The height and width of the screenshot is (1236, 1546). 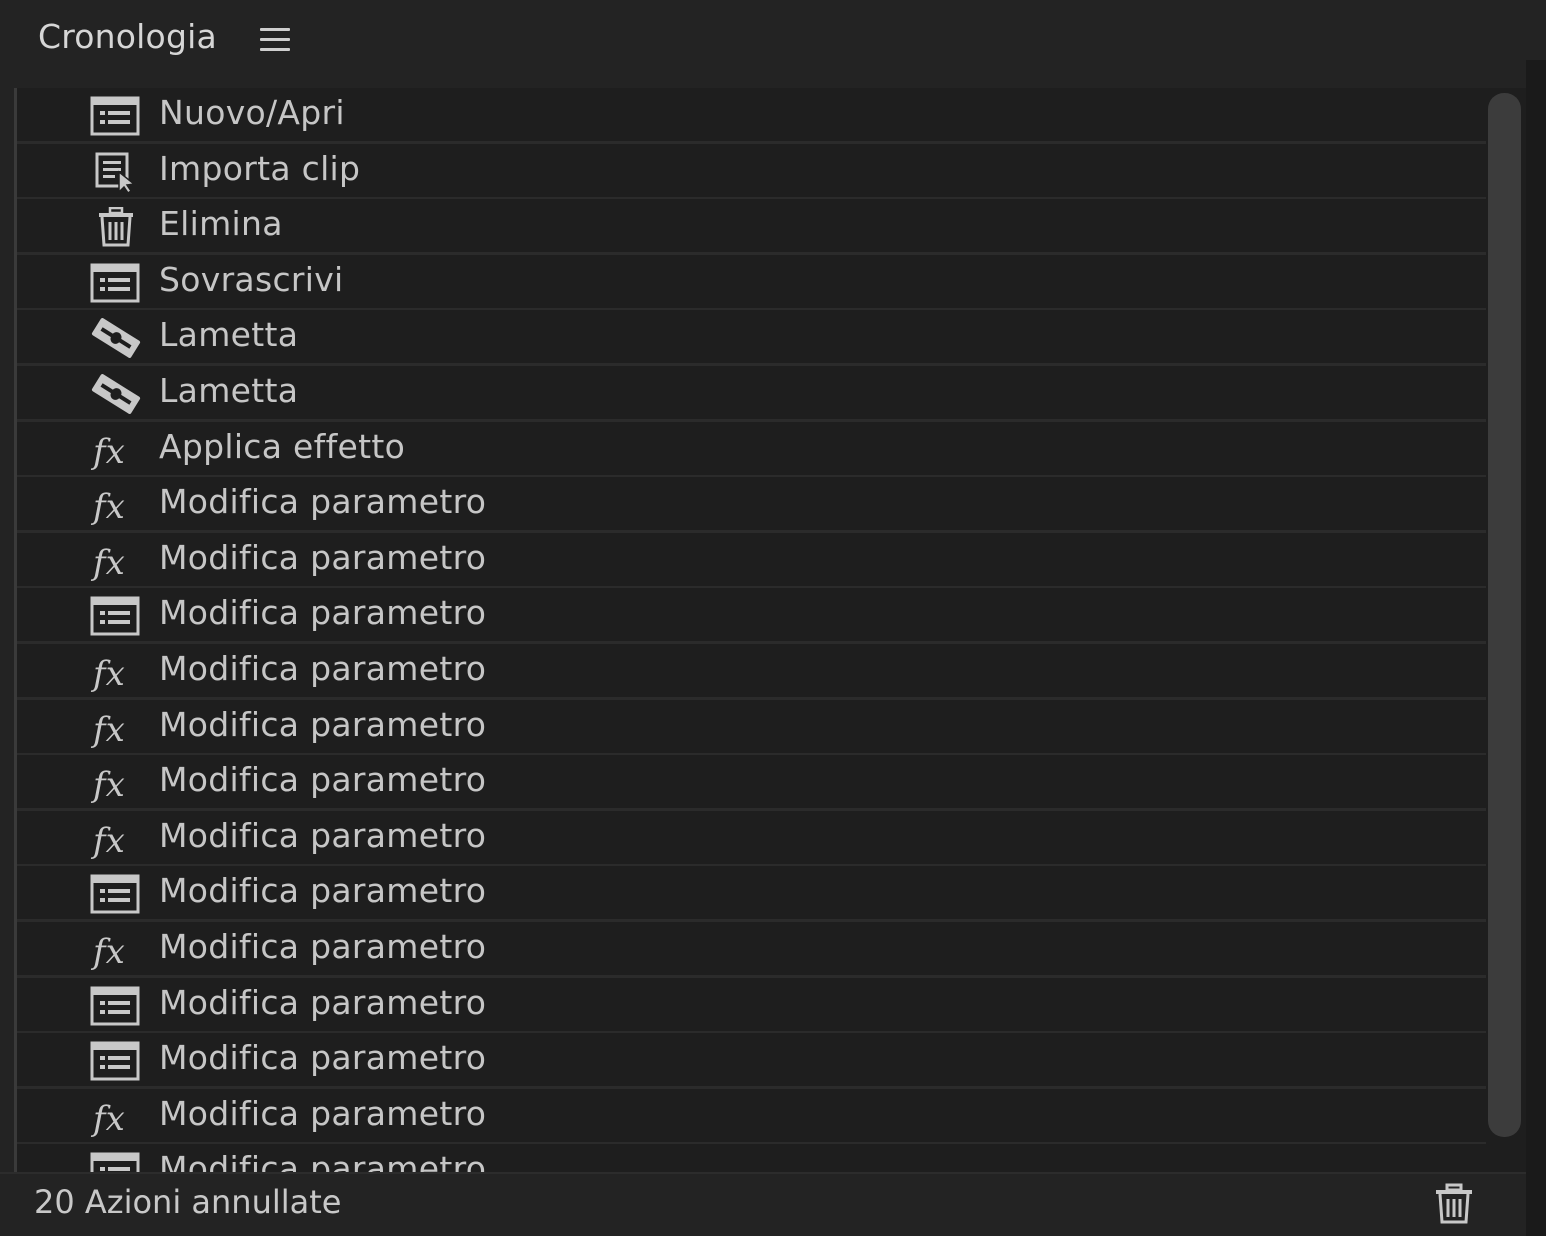 I want to click on history-item-label: Importa clip, so click(x=260, y=168).